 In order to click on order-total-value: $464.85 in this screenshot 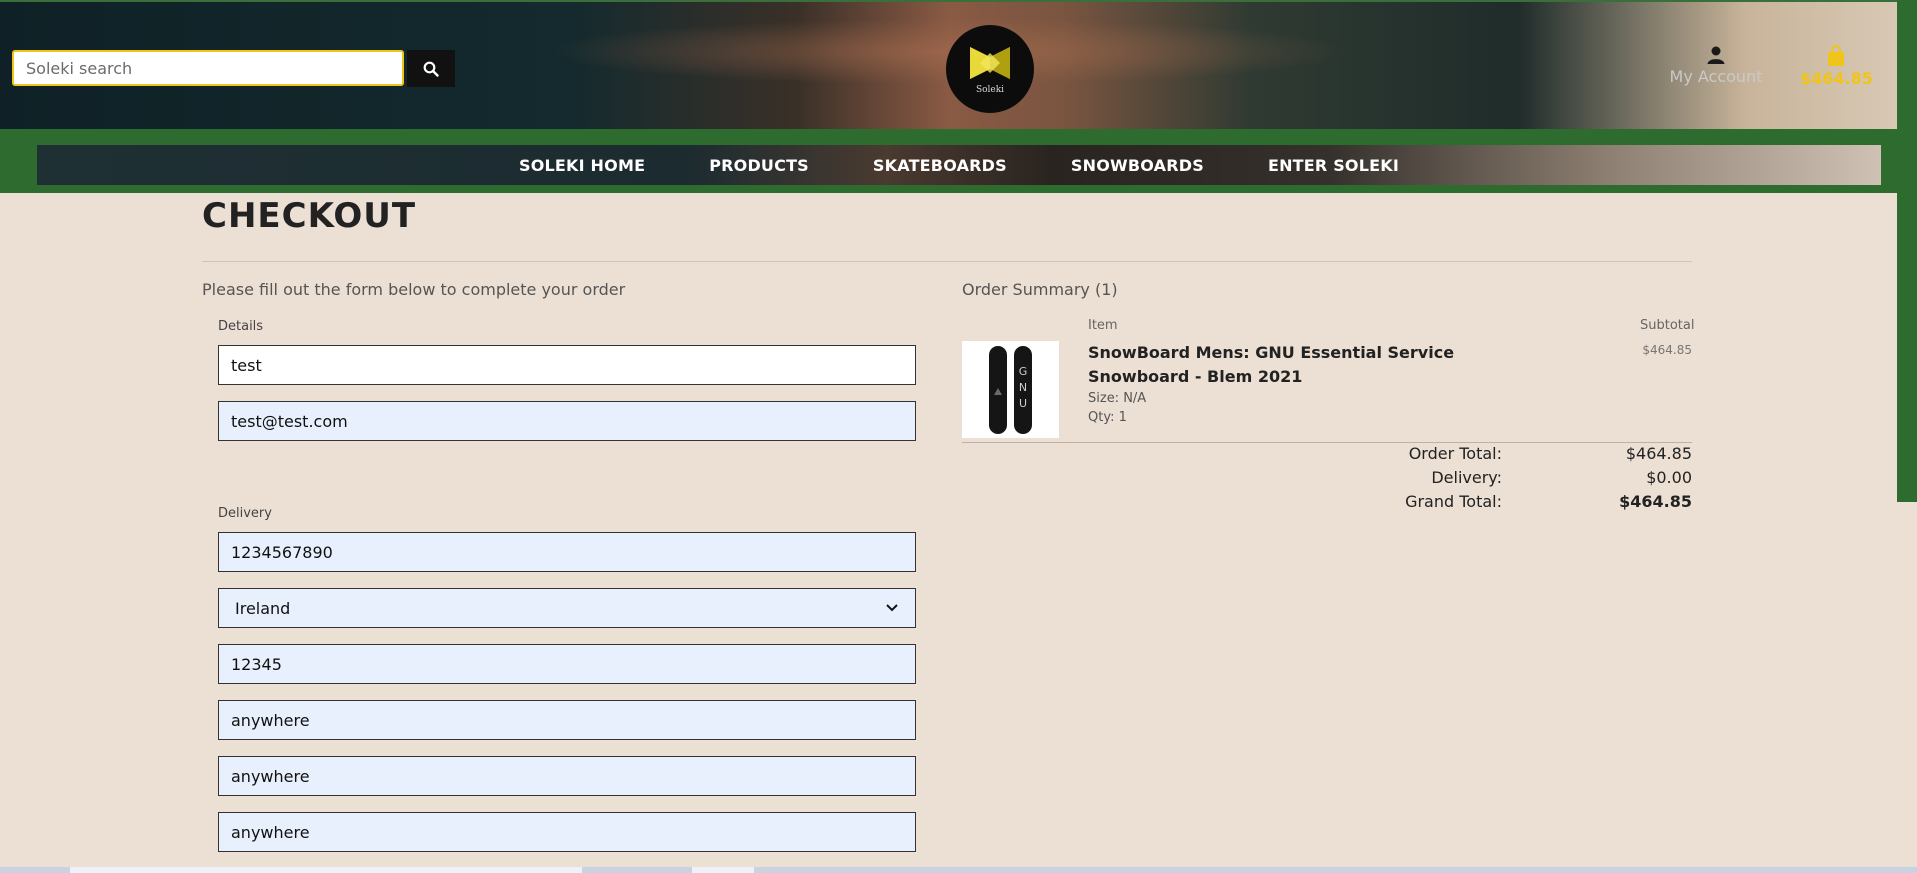, I will do `click(1658, 453)`.